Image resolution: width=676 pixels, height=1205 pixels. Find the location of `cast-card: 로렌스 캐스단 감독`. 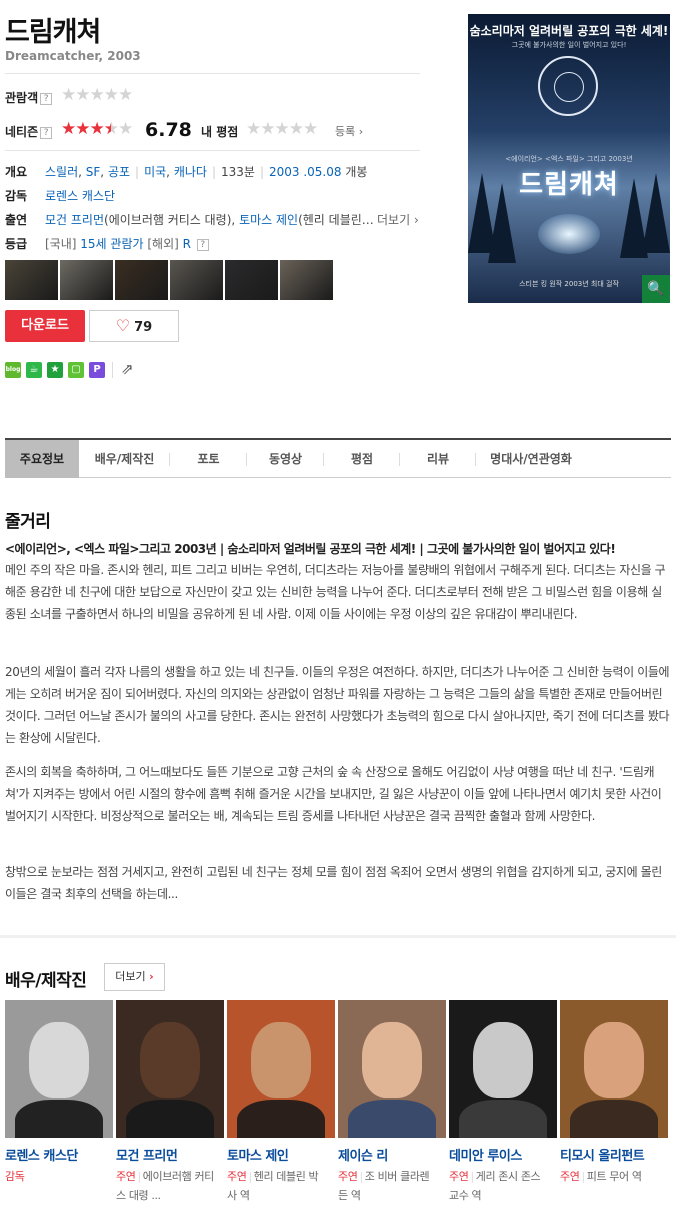

cast-card: 로렌스 캐스단 감독 is located at coordinates (60, 1102).